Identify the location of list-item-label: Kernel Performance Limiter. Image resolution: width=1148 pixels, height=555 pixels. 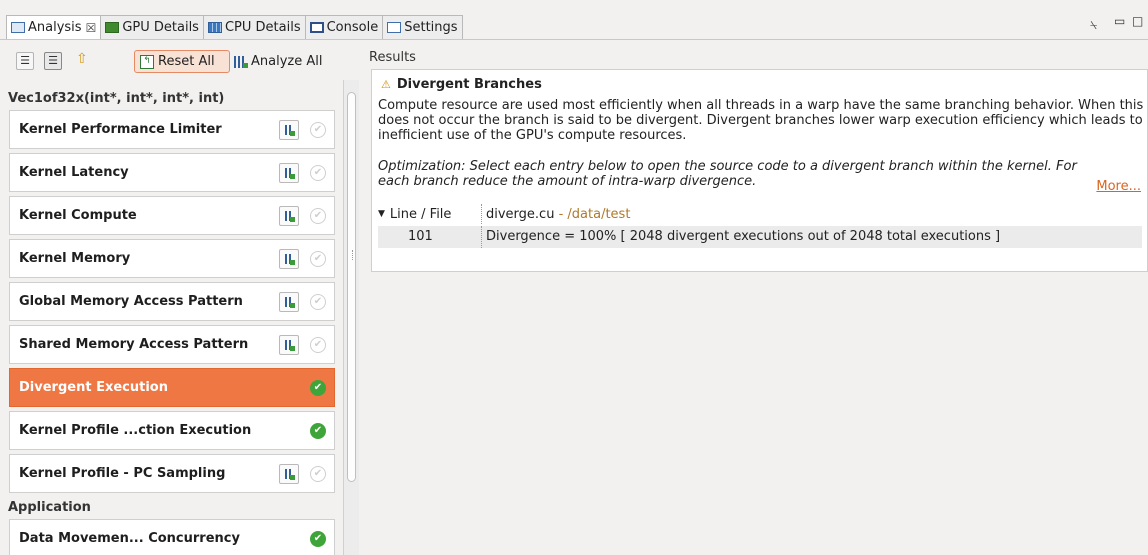
(120, 129).